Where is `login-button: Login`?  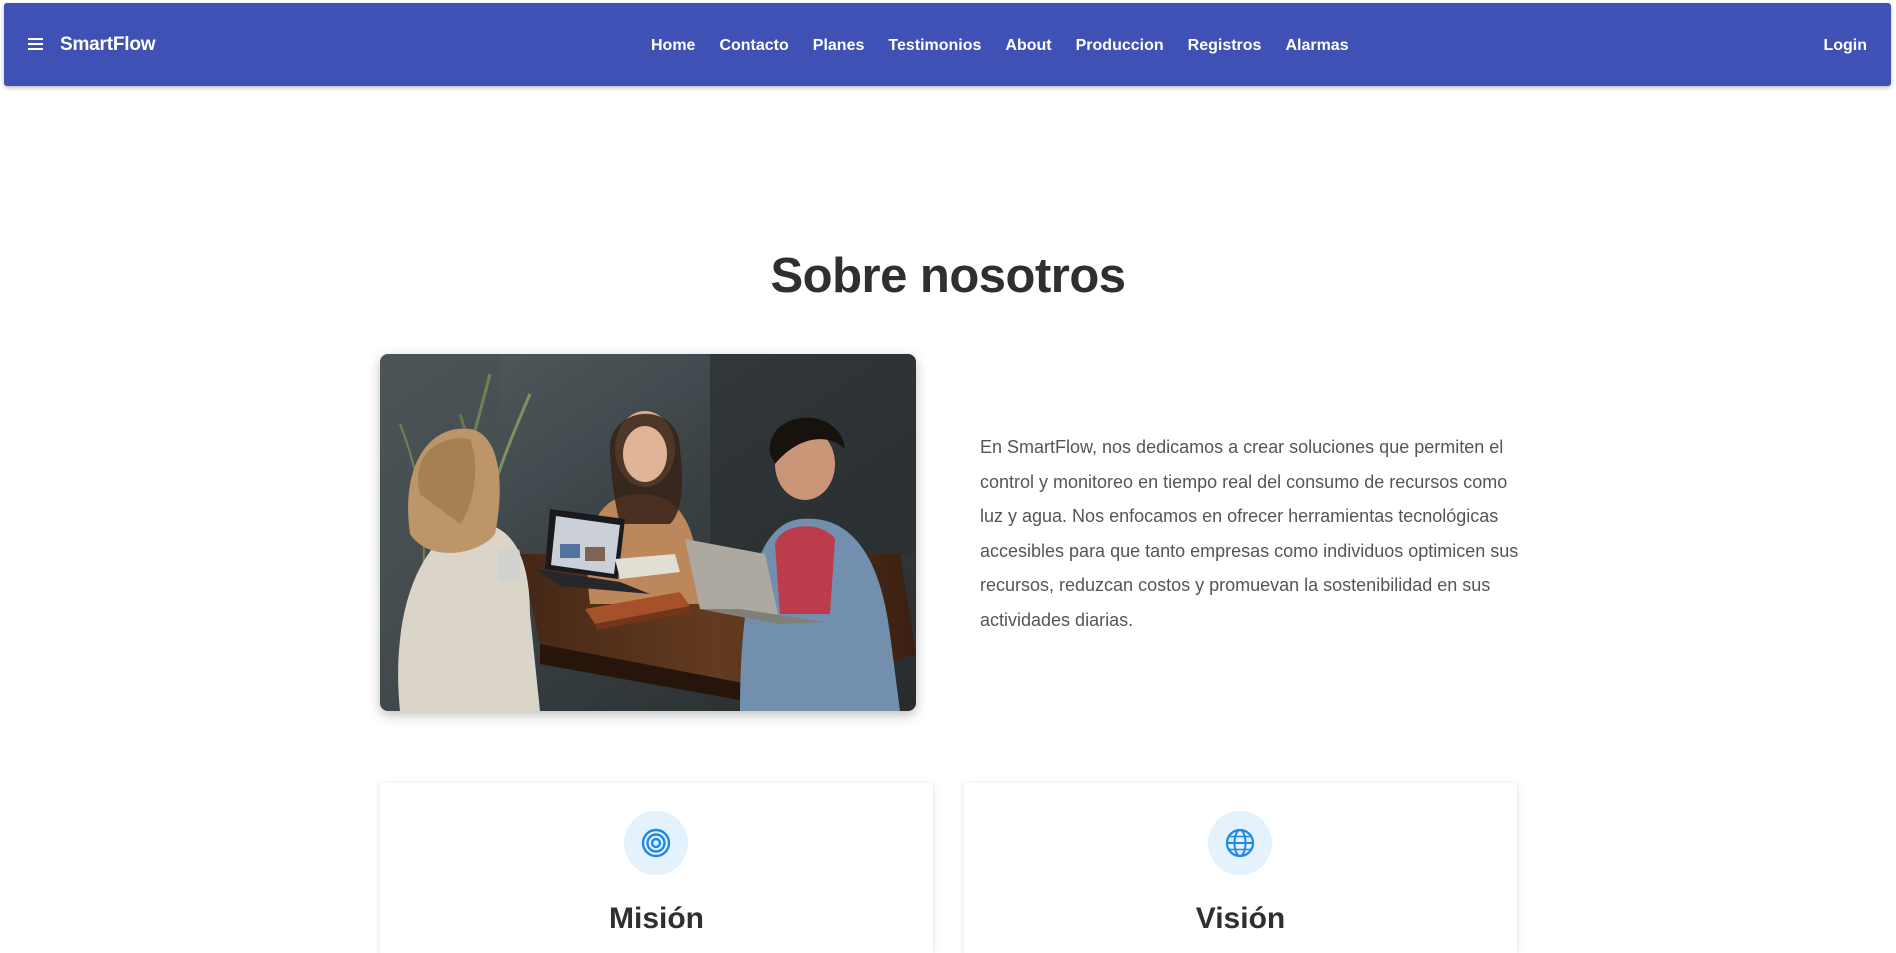 login-button: Login is located at coordinates (1845, 46).